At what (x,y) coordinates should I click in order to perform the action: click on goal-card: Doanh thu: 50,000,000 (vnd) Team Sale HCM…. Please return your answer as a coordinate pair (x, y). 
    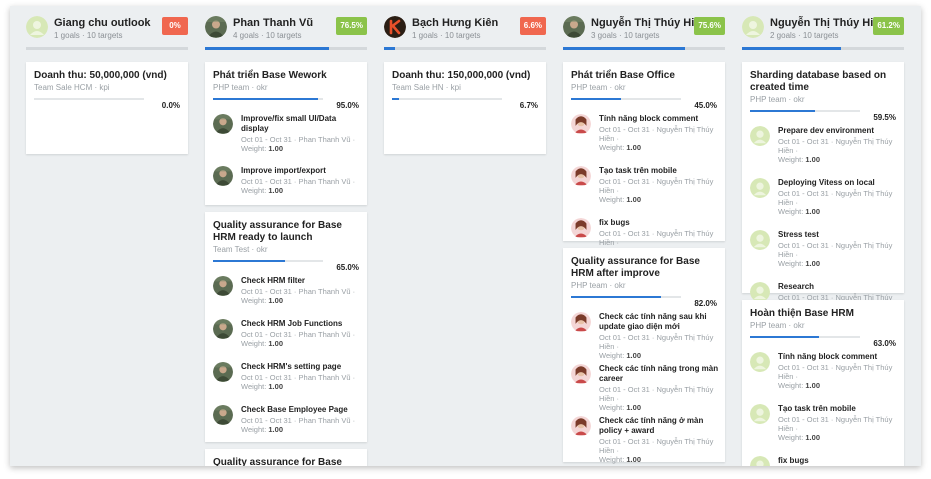
    Looking at the image, I should click on (107, 108).